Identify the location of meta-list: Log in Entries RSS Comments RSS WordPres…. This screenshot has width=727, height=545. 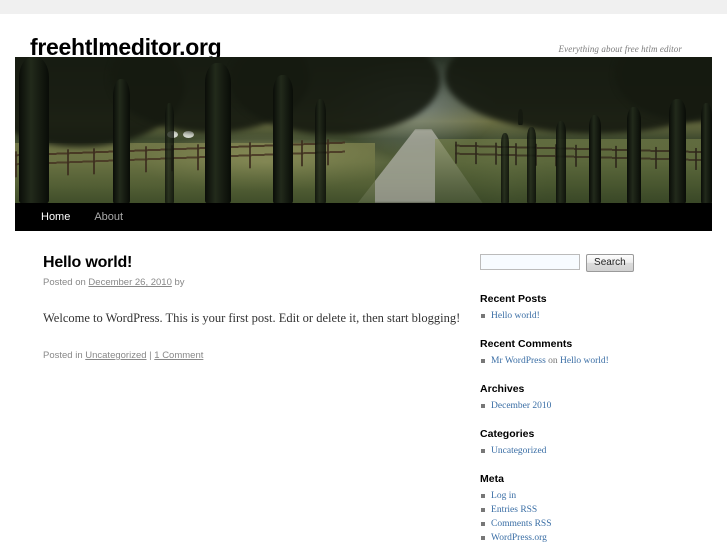
(588, 517).